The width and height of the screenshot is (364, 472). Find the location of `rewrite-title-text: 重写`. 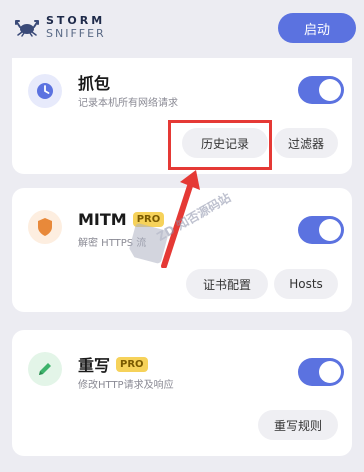

rewrite-title-text: 重写 is located at coordinates (94, 365).